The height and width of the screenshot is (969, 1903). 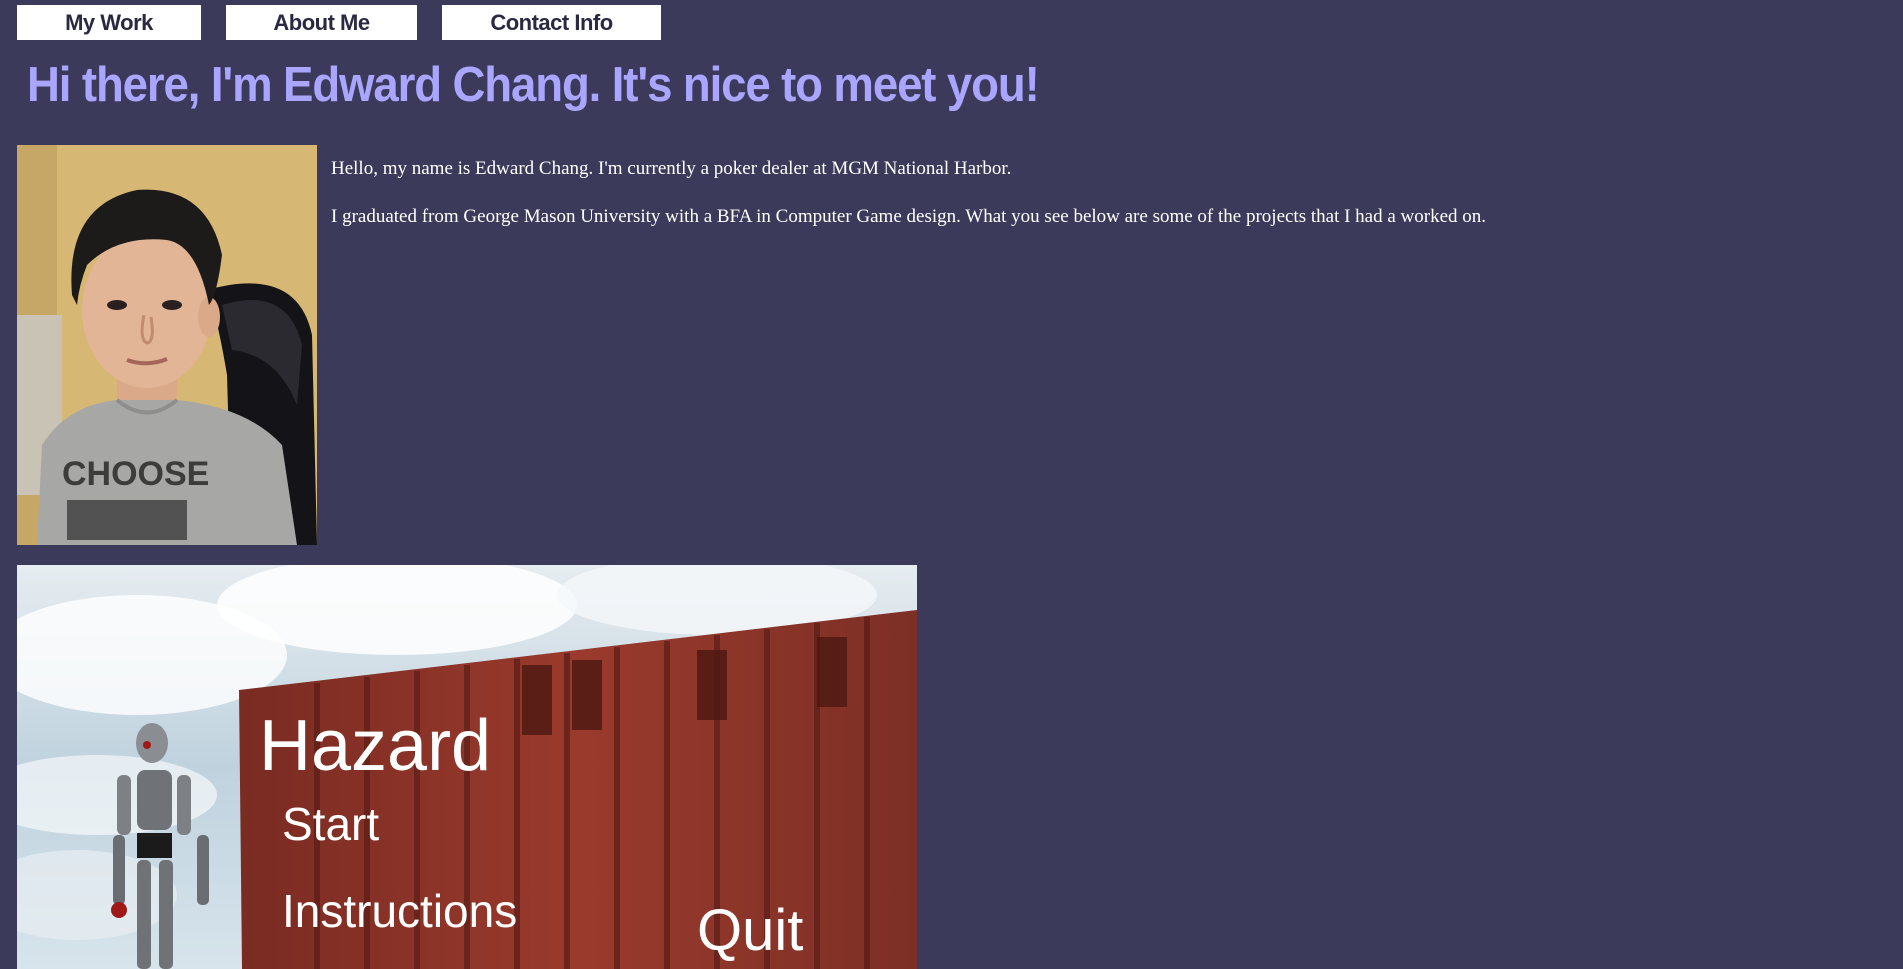 I want to click on game-menu-instructions: Instructions, so click(x=399, y=911).